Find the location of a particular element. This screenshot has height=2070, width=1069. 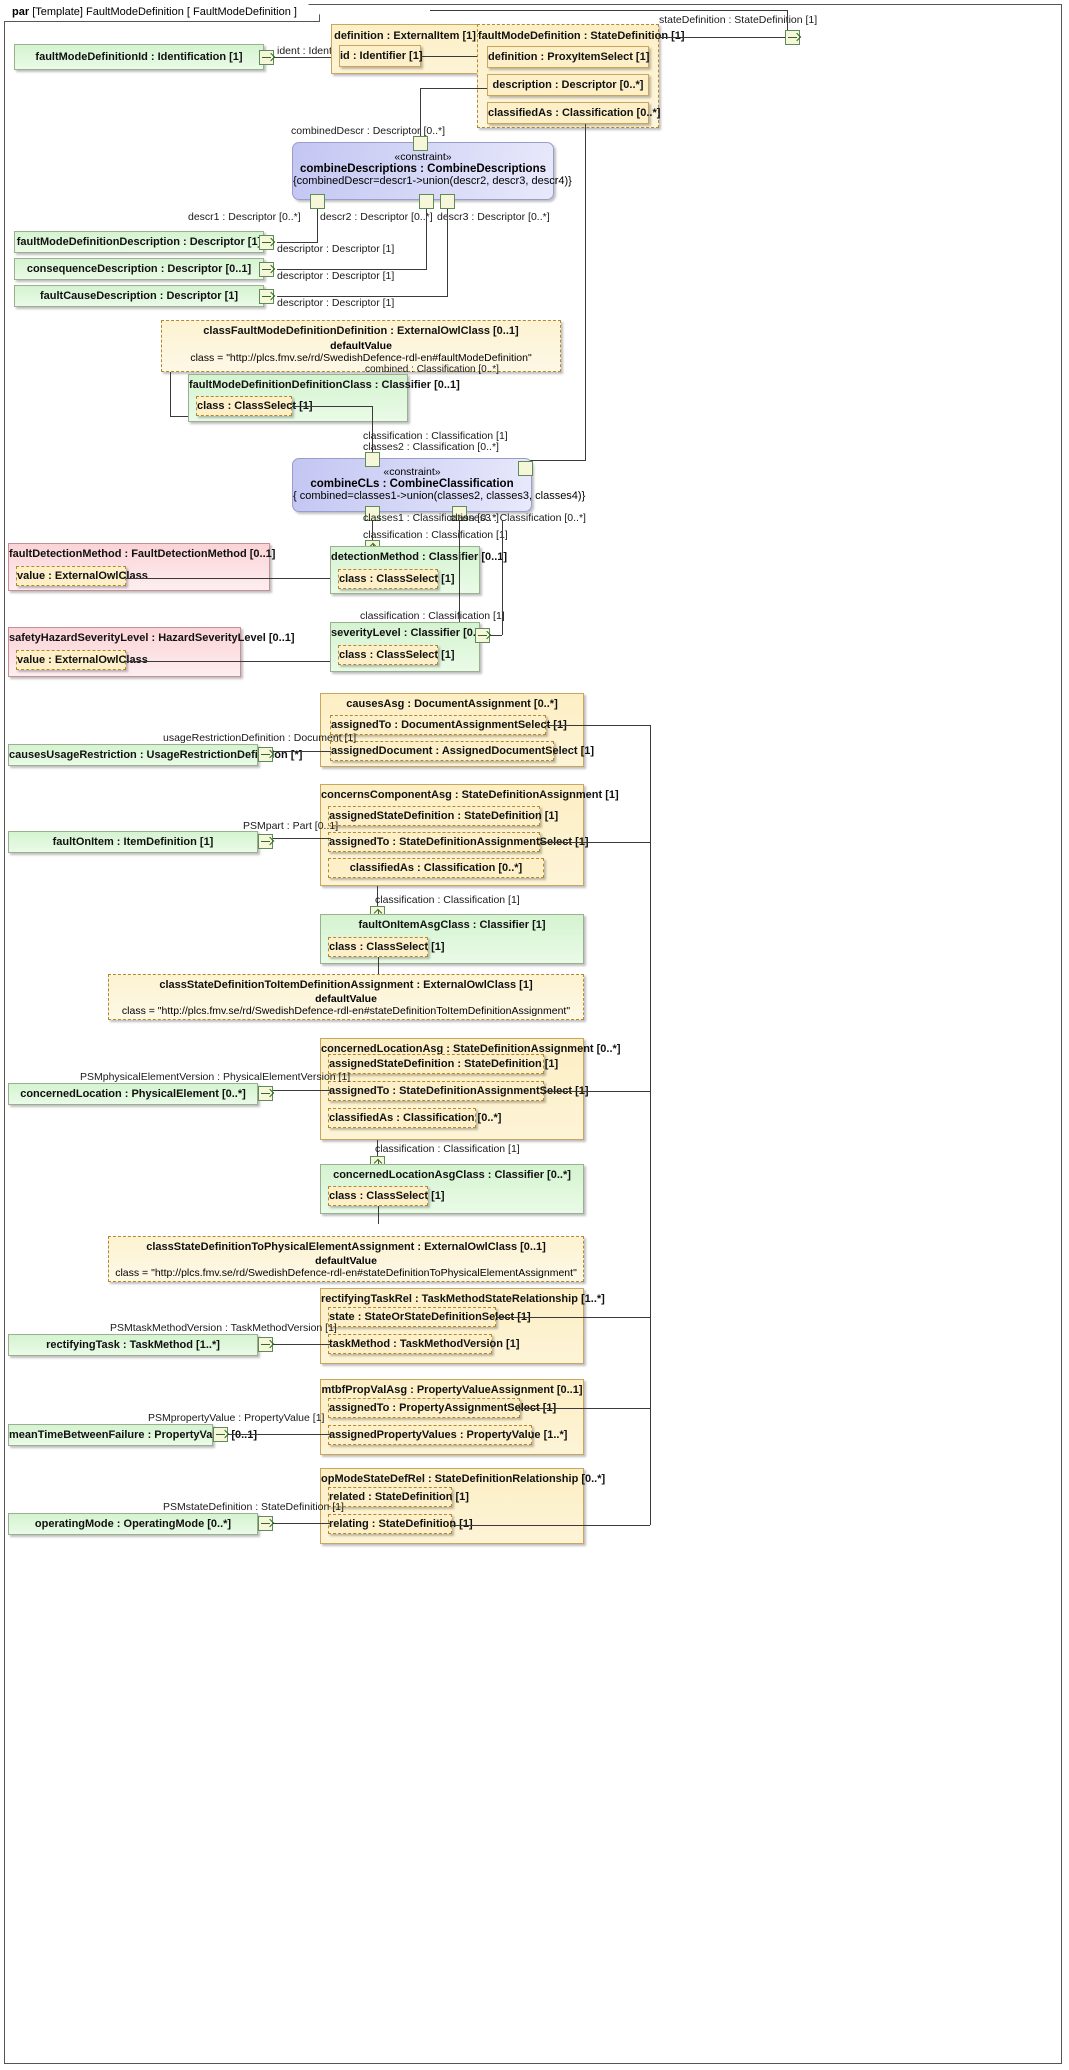

block-class-classSelect-1: class : ClassSelect [1] is located at coordinates (254, 406).